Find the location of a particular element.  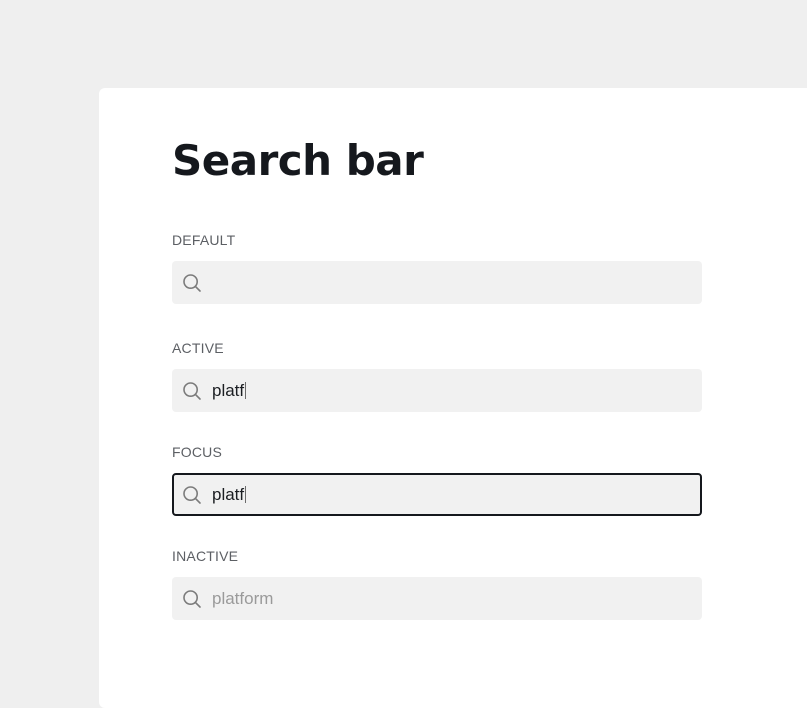

page-title: Search bar is located at coordinates (298, 160).